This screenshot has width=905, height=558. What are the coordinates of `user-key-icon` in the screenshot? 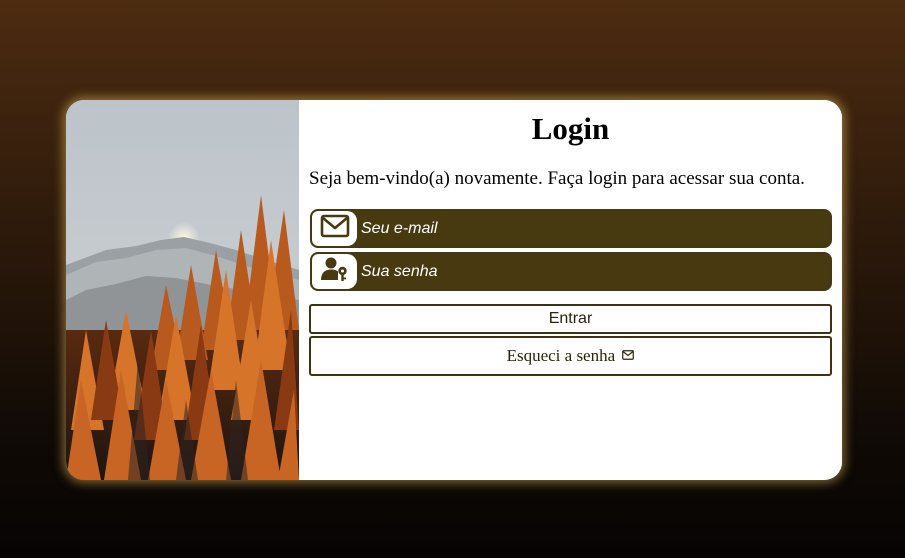 It's located at (335, 271).